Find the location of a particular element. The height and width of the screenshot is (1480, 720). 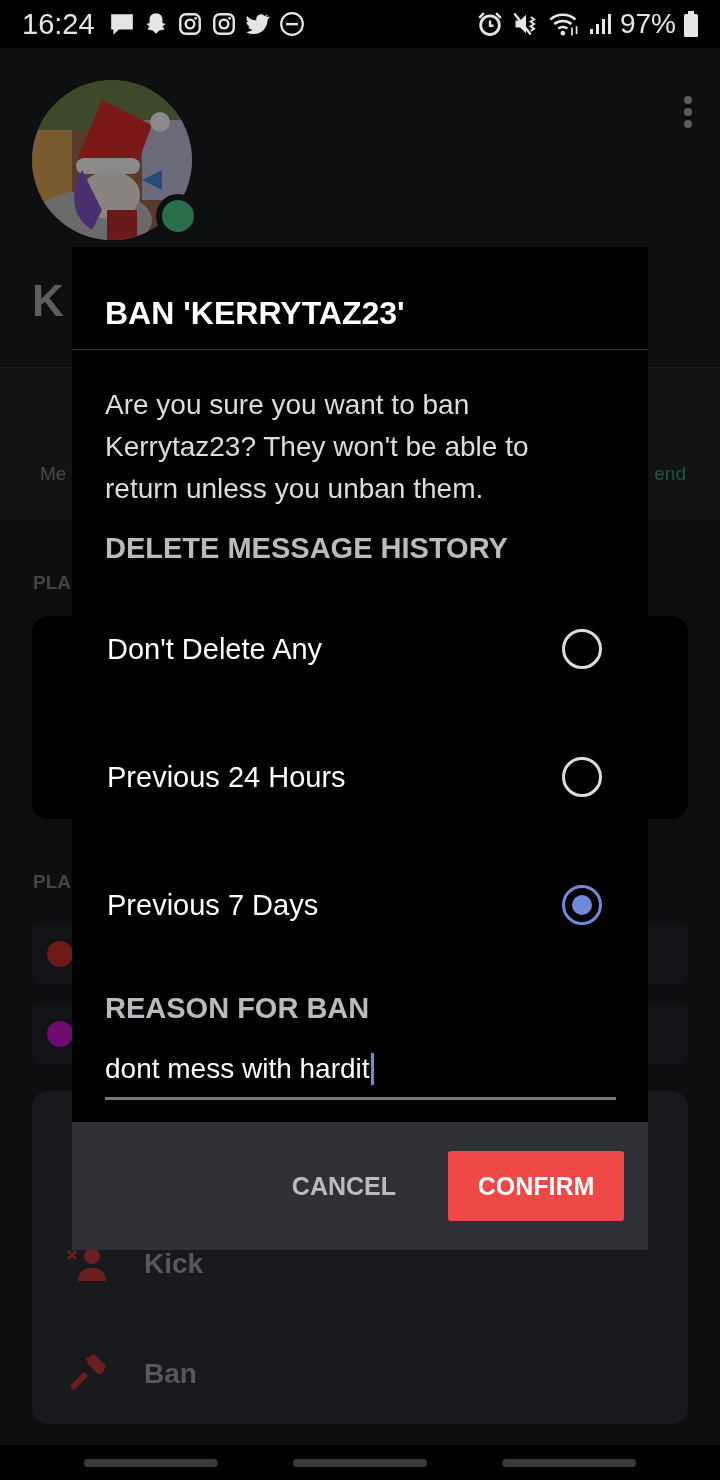

text-cursor is located at coordinates (372, 1068).